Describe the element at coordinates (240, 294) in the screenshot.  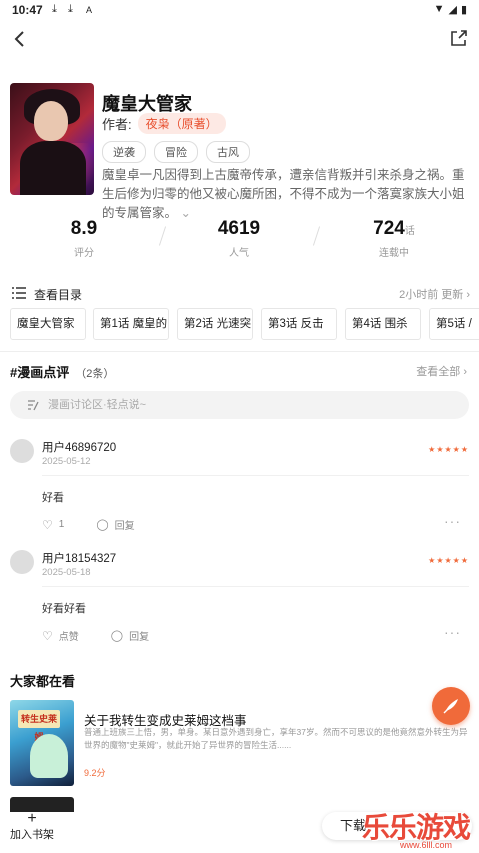
I see `catalog-header: 查看目录 2小时前 更新 ›` at that location.